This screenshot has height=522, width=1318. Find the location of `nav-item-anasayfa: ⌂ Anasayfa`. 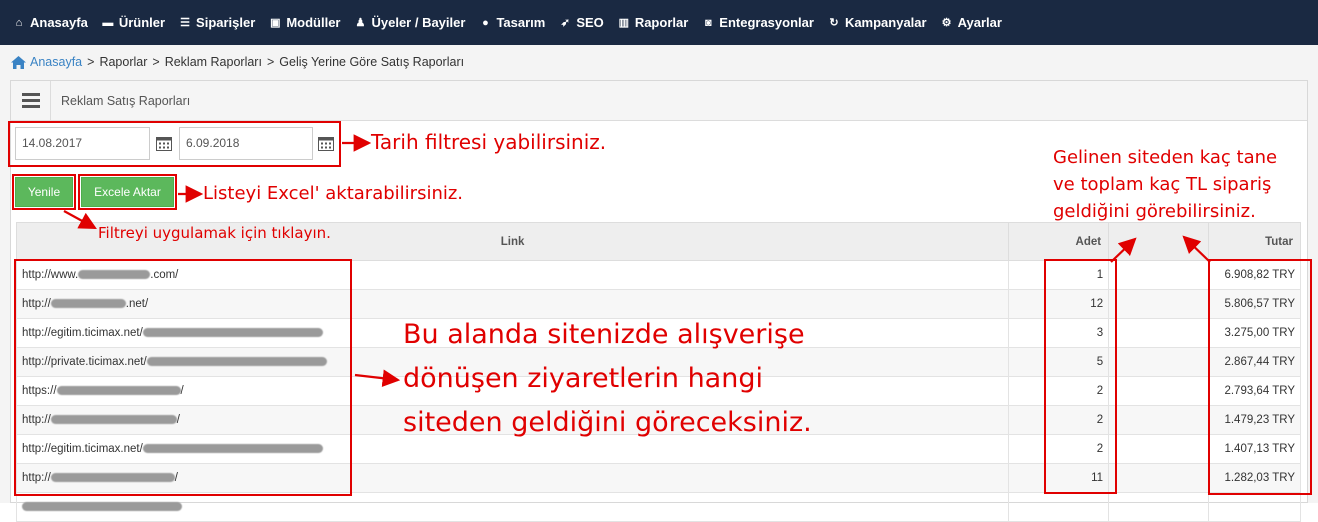

nav-item-anasayfa: ⌂ Anasayfa is located at coordinates (50, 22).